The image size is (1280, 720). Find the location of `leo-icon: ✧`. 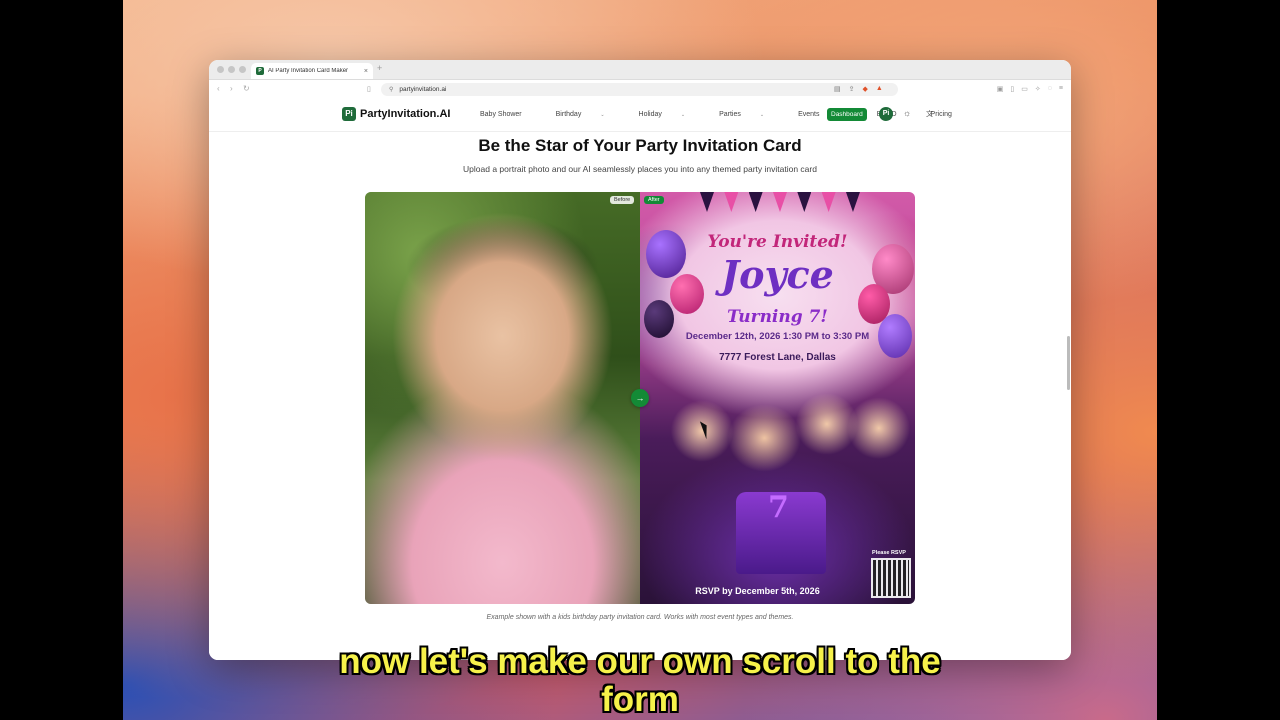

leo-icon: ✧ is located at coordinates (1038, 89).